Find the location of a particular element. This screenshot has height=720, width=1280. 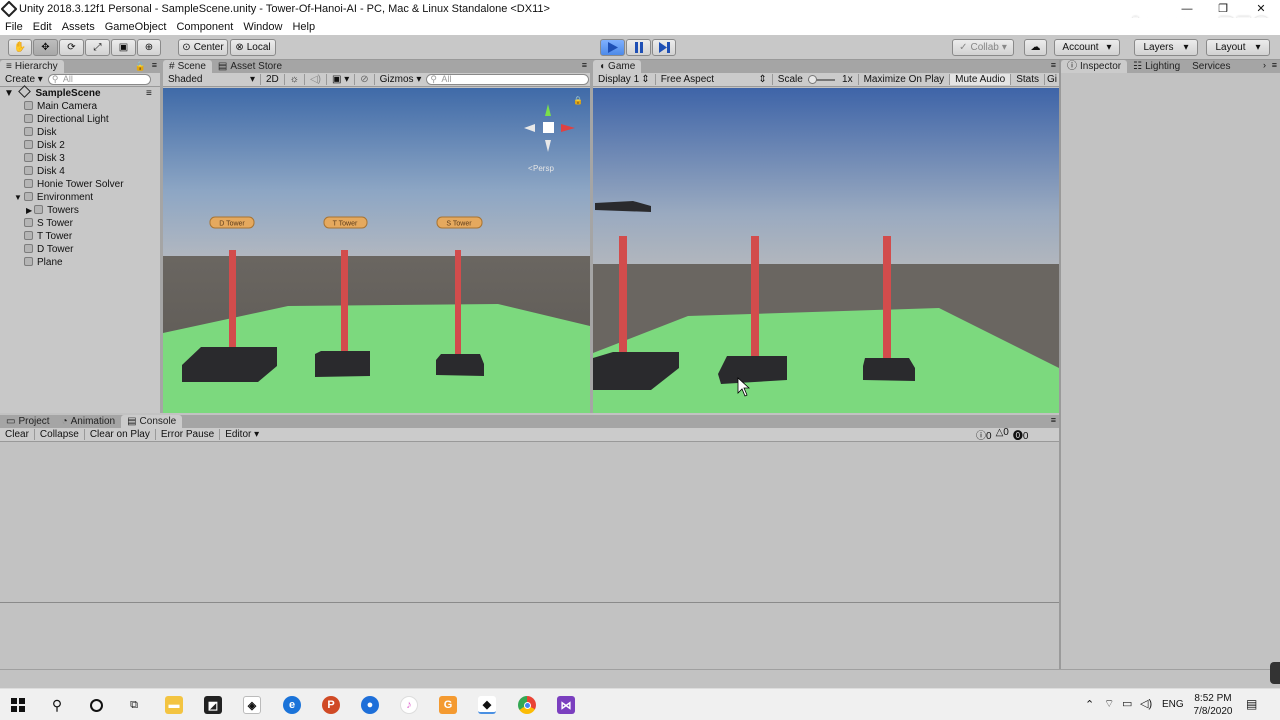

list-item: S Tower is located at coordinates (48, 223).